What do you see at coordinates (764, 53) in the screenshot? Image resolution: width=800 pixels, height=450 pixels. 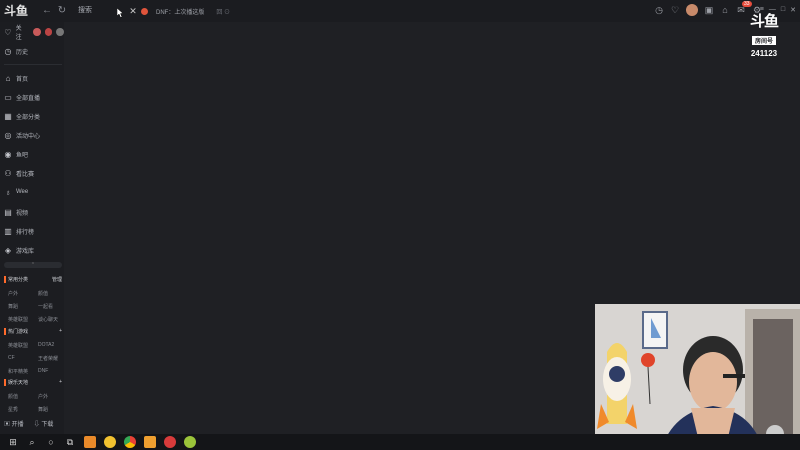 I see `room-id: 241123` at bounding box center [764, 53].